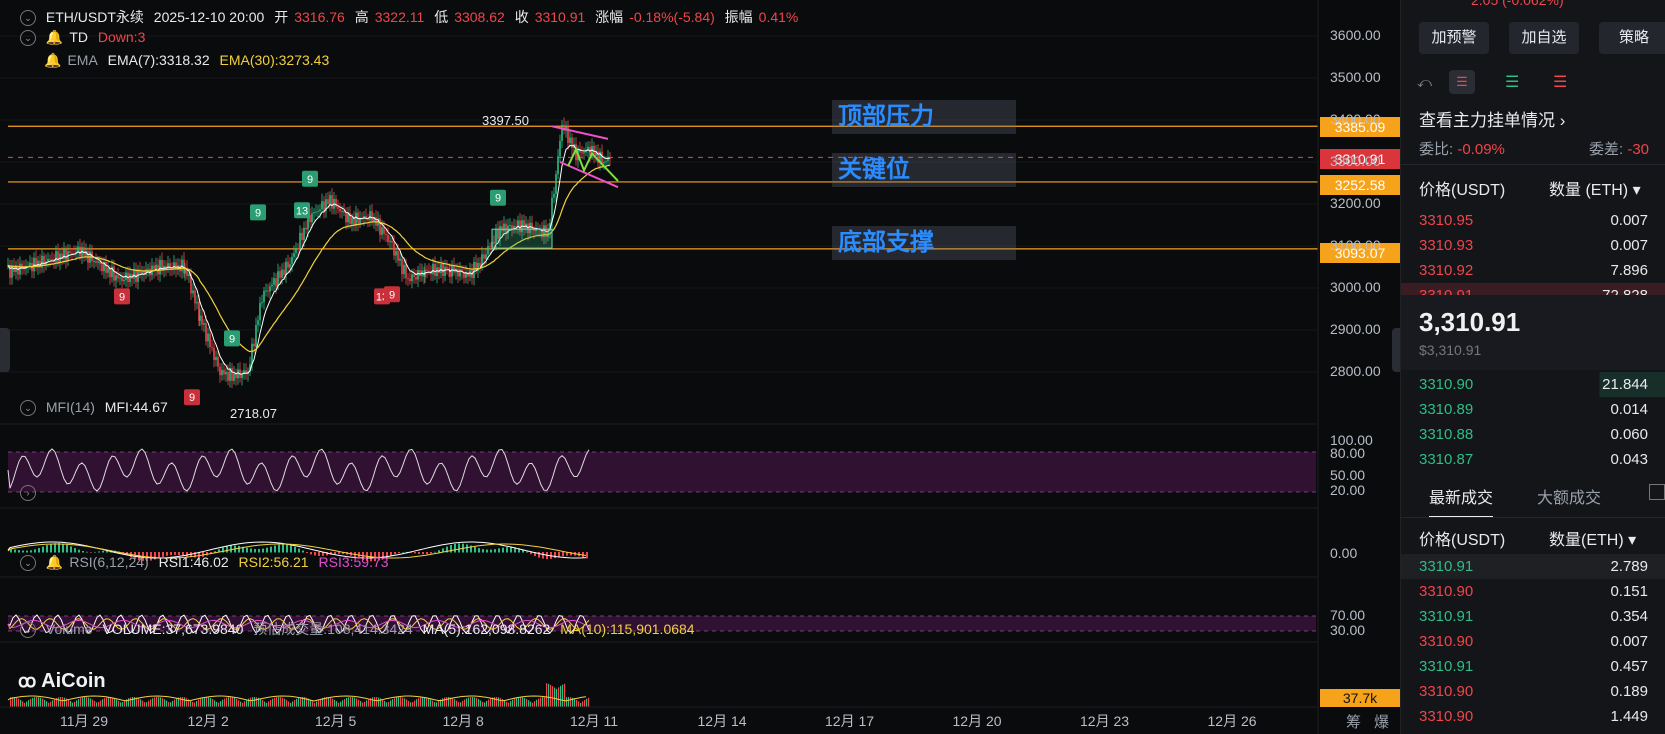  I want to click on orderbook-row: 3310.87 0.043, so click(1533, 459).